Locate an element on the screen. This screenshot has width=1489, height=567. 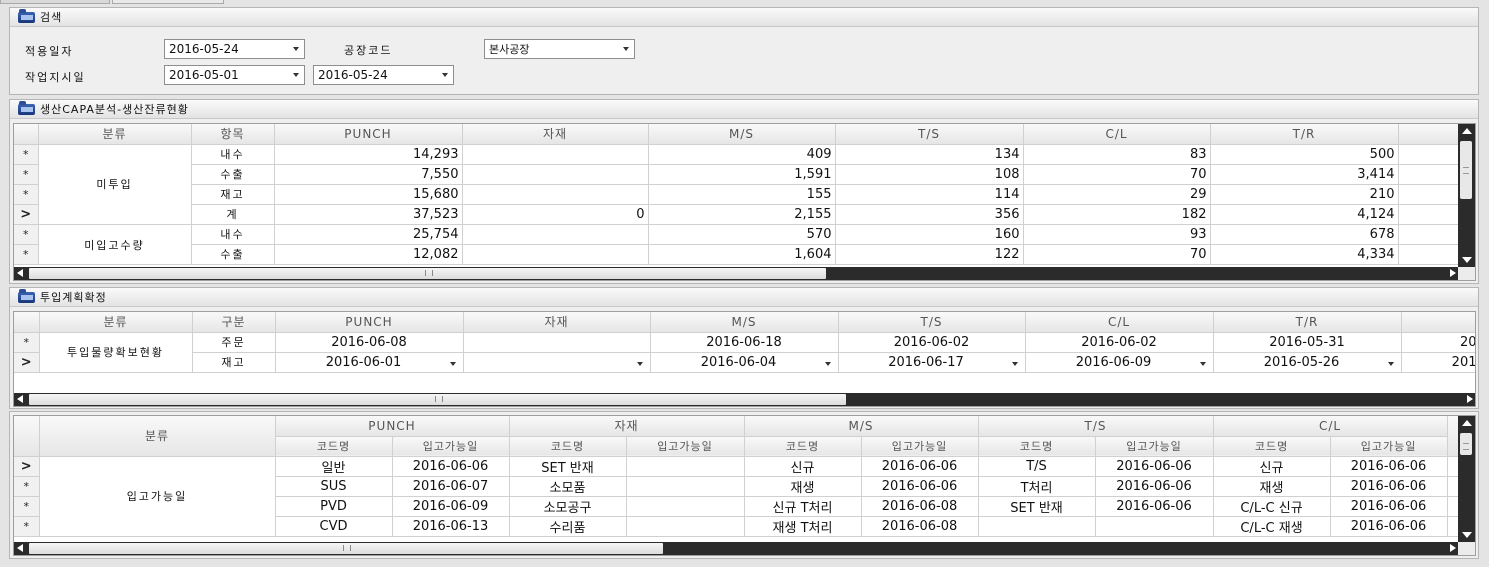
punch-date-combo: 2016-06-01 is located at coordinates (369, 362).